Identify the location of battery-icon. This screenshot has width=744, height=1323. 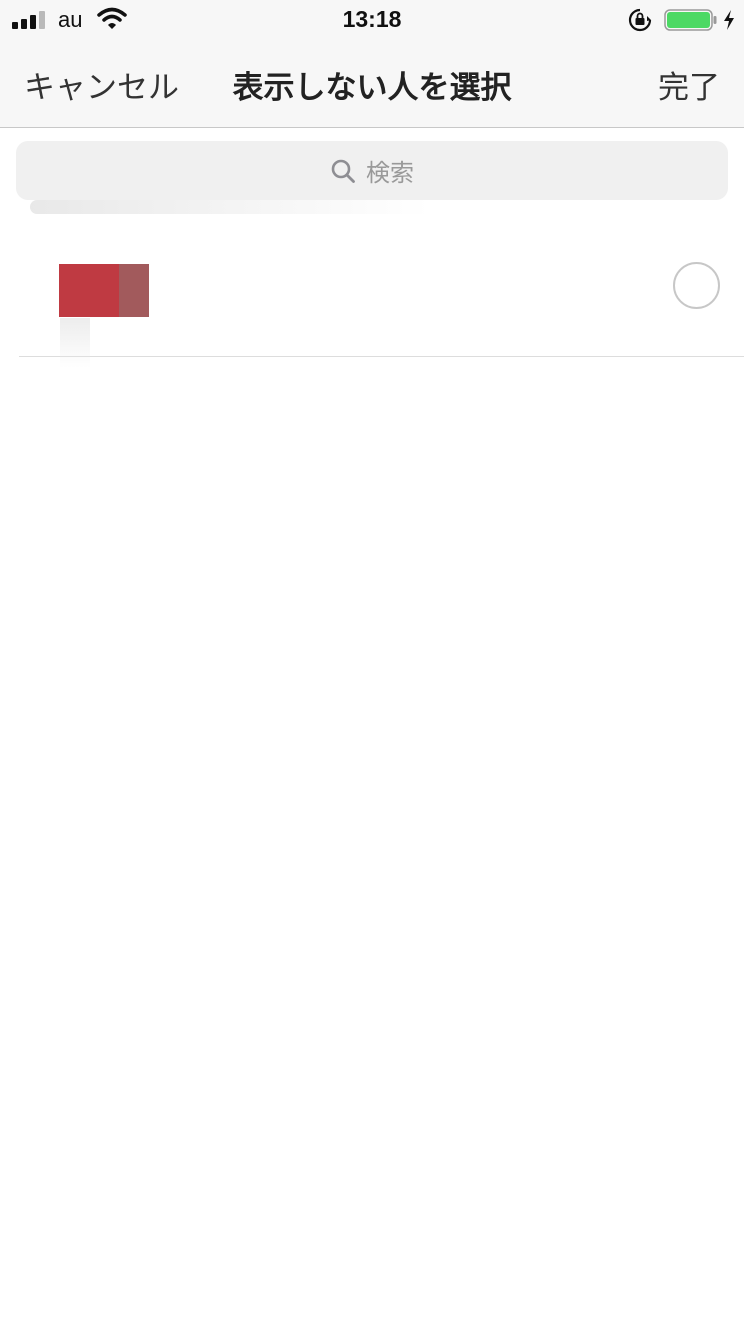
(690, 20).